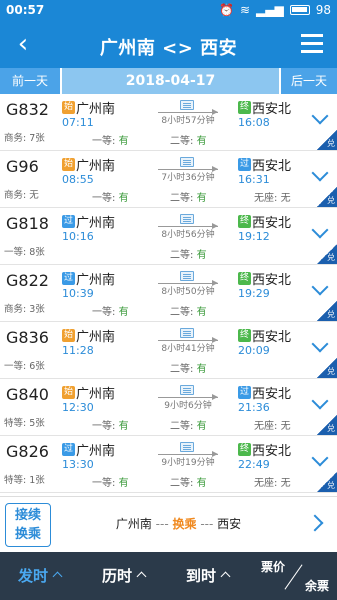  Describe the element at coordinates (25, 10) in the screenshot. I see `status-time: 00:57` at that location.